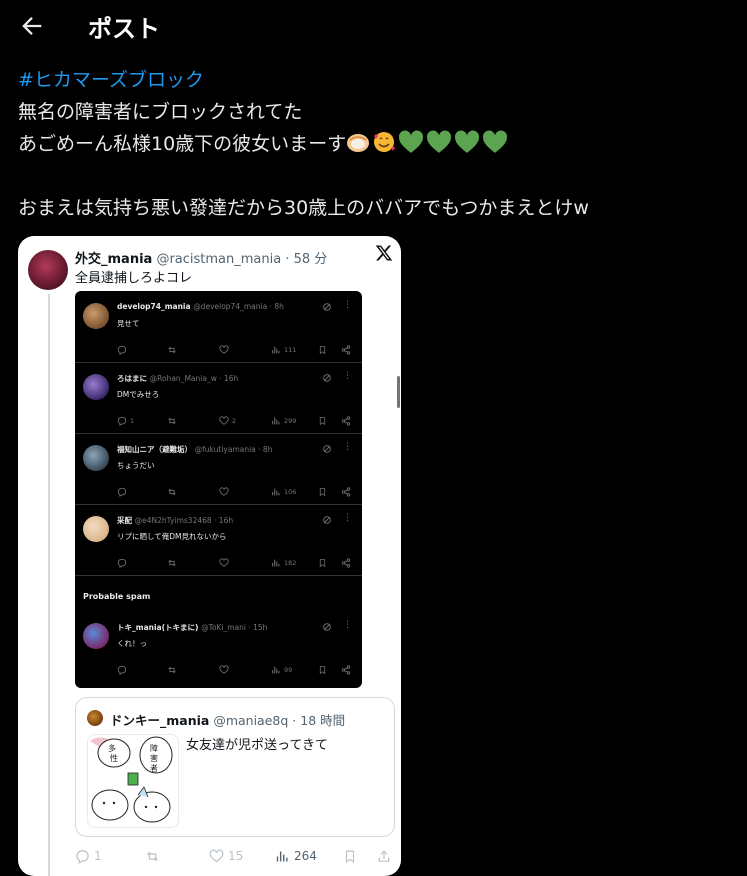 This screenshot has width=747, height=876. What do you see at coordinates (82, 856) in the screenshot?
I see `reply-icon` at bounding box center [82, 856].